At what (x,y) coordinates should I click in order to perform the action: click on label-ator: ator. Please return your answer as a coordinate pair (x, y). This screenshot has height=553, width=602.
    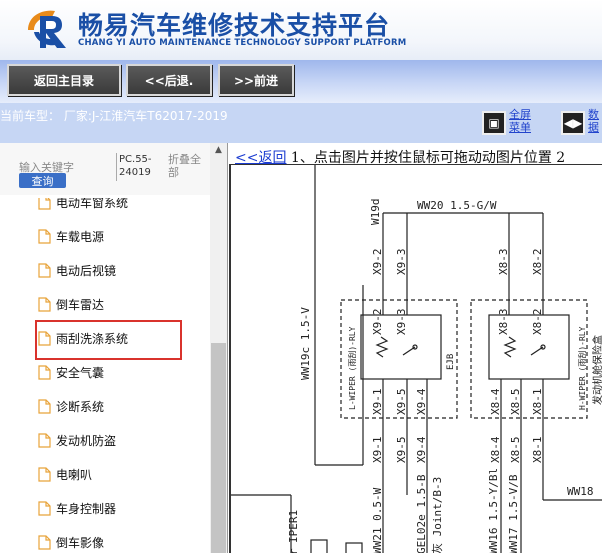
    Looking at the image, I should click on (293, 550).